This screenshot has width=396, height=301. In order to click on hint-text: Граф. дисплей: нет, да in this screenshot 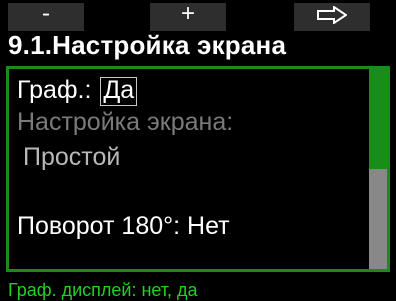, I will do `click(103, 290)`.